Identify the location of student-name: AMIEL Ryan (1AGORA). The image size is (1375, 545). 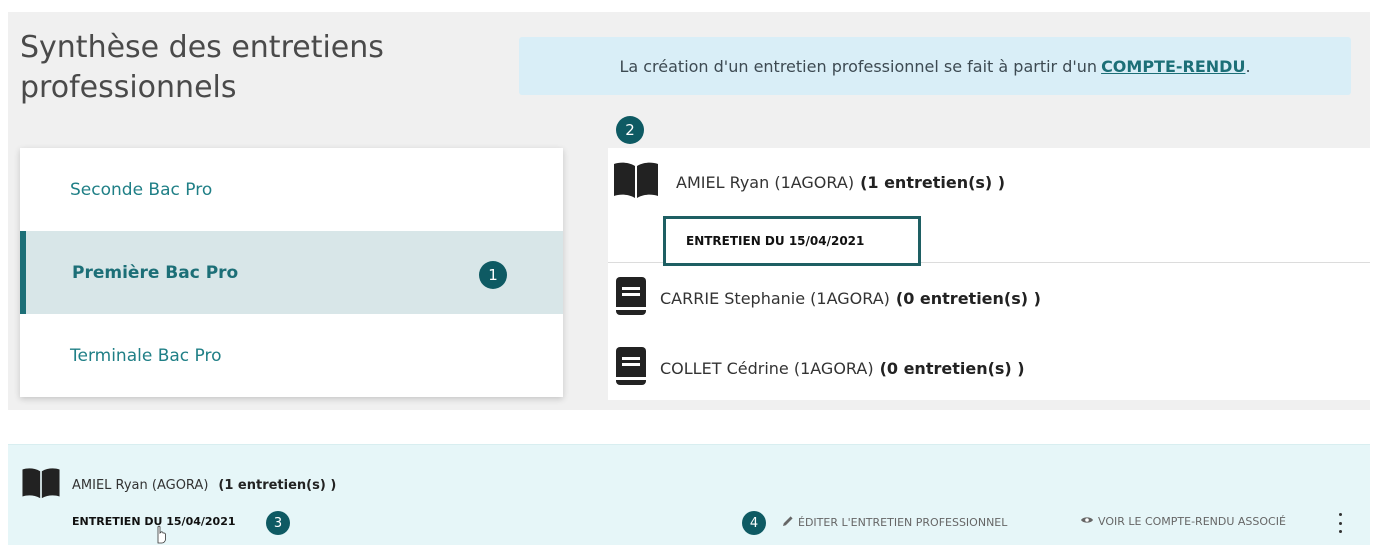
(765, 182).